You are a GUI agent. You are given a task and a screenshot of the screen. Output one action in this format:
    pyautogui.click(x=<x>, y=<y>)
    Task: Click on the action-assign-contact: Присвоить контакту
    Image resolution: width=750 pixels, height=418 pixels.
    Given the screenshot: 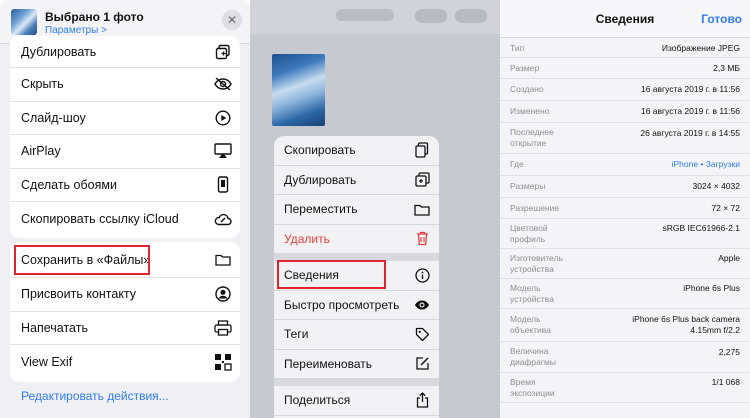 What is the action you would take?
    pyautogui.click(x=125, y=295)
    